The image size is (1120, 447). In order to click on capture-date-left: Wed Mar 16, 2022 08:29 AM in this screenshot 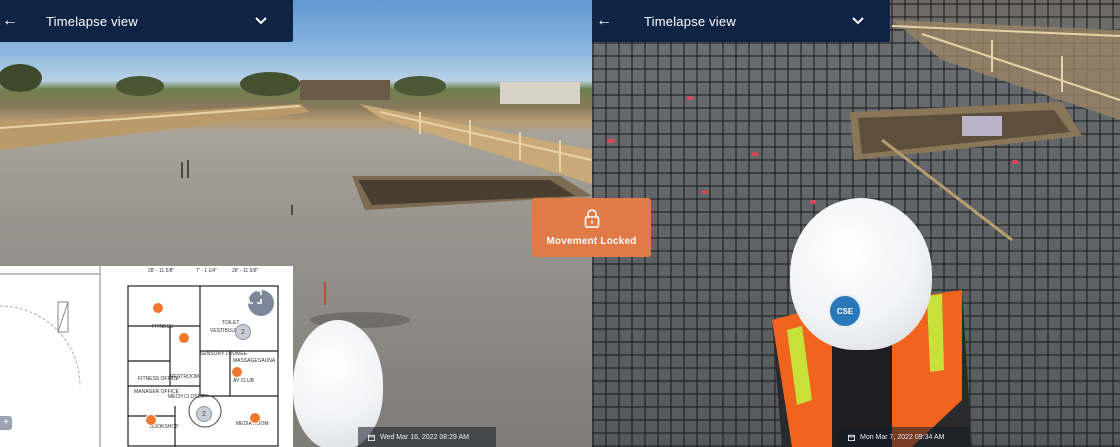, I will do `click(427, 437)`.